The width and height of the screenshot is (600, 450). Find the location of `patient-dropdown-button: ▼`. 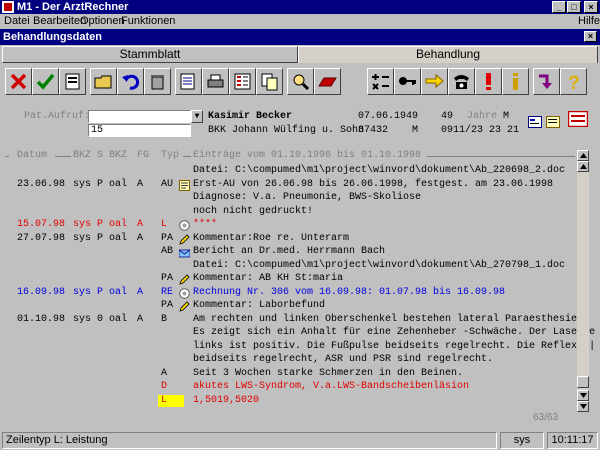

patient-dropdown-button: ▼ is located at coordinates (197, 116).